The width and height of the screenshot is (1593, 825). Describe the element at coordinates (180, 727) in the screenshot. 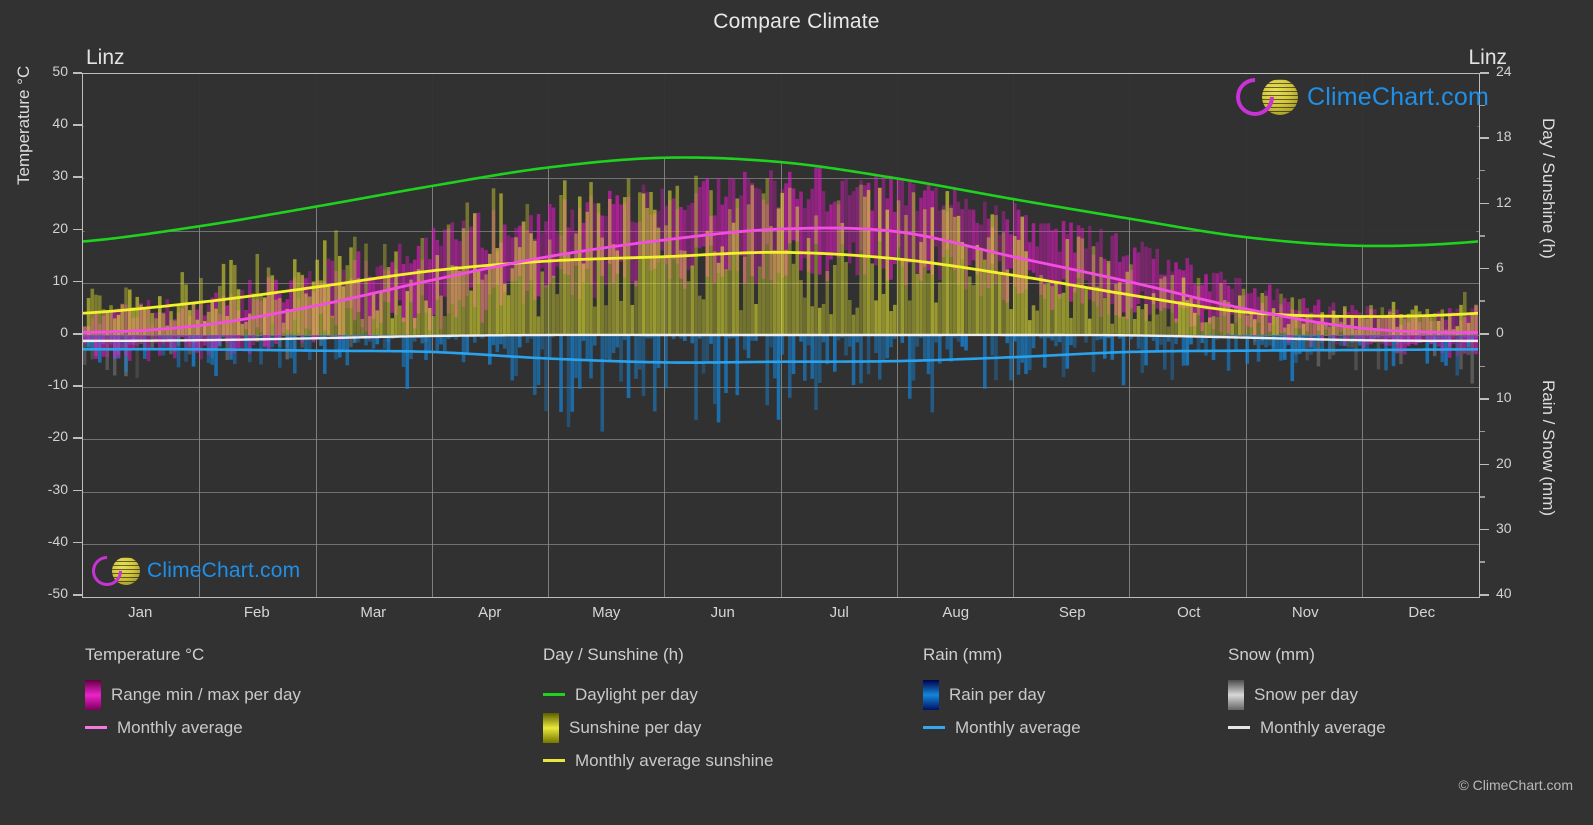

I see `legend-item-label: Monthly average` at that location.